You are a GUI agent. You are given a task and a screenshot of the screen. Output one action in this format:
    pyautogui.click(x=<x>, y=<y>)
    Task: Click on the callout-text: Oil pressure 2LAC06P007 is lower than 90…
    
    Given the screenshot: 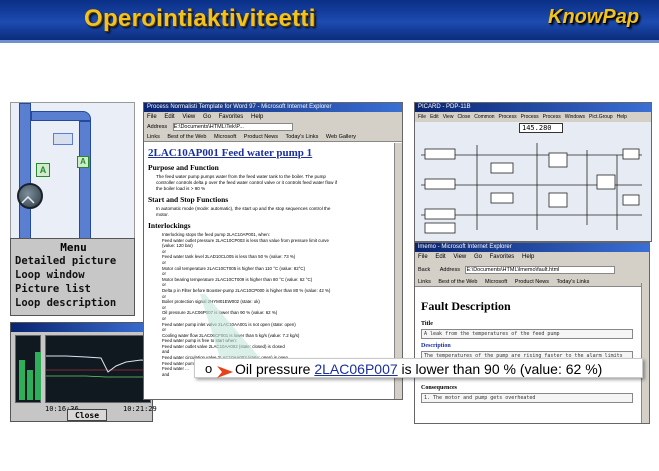 What is the action you would take?
    pyautogui.click(x=418, y=369)
    